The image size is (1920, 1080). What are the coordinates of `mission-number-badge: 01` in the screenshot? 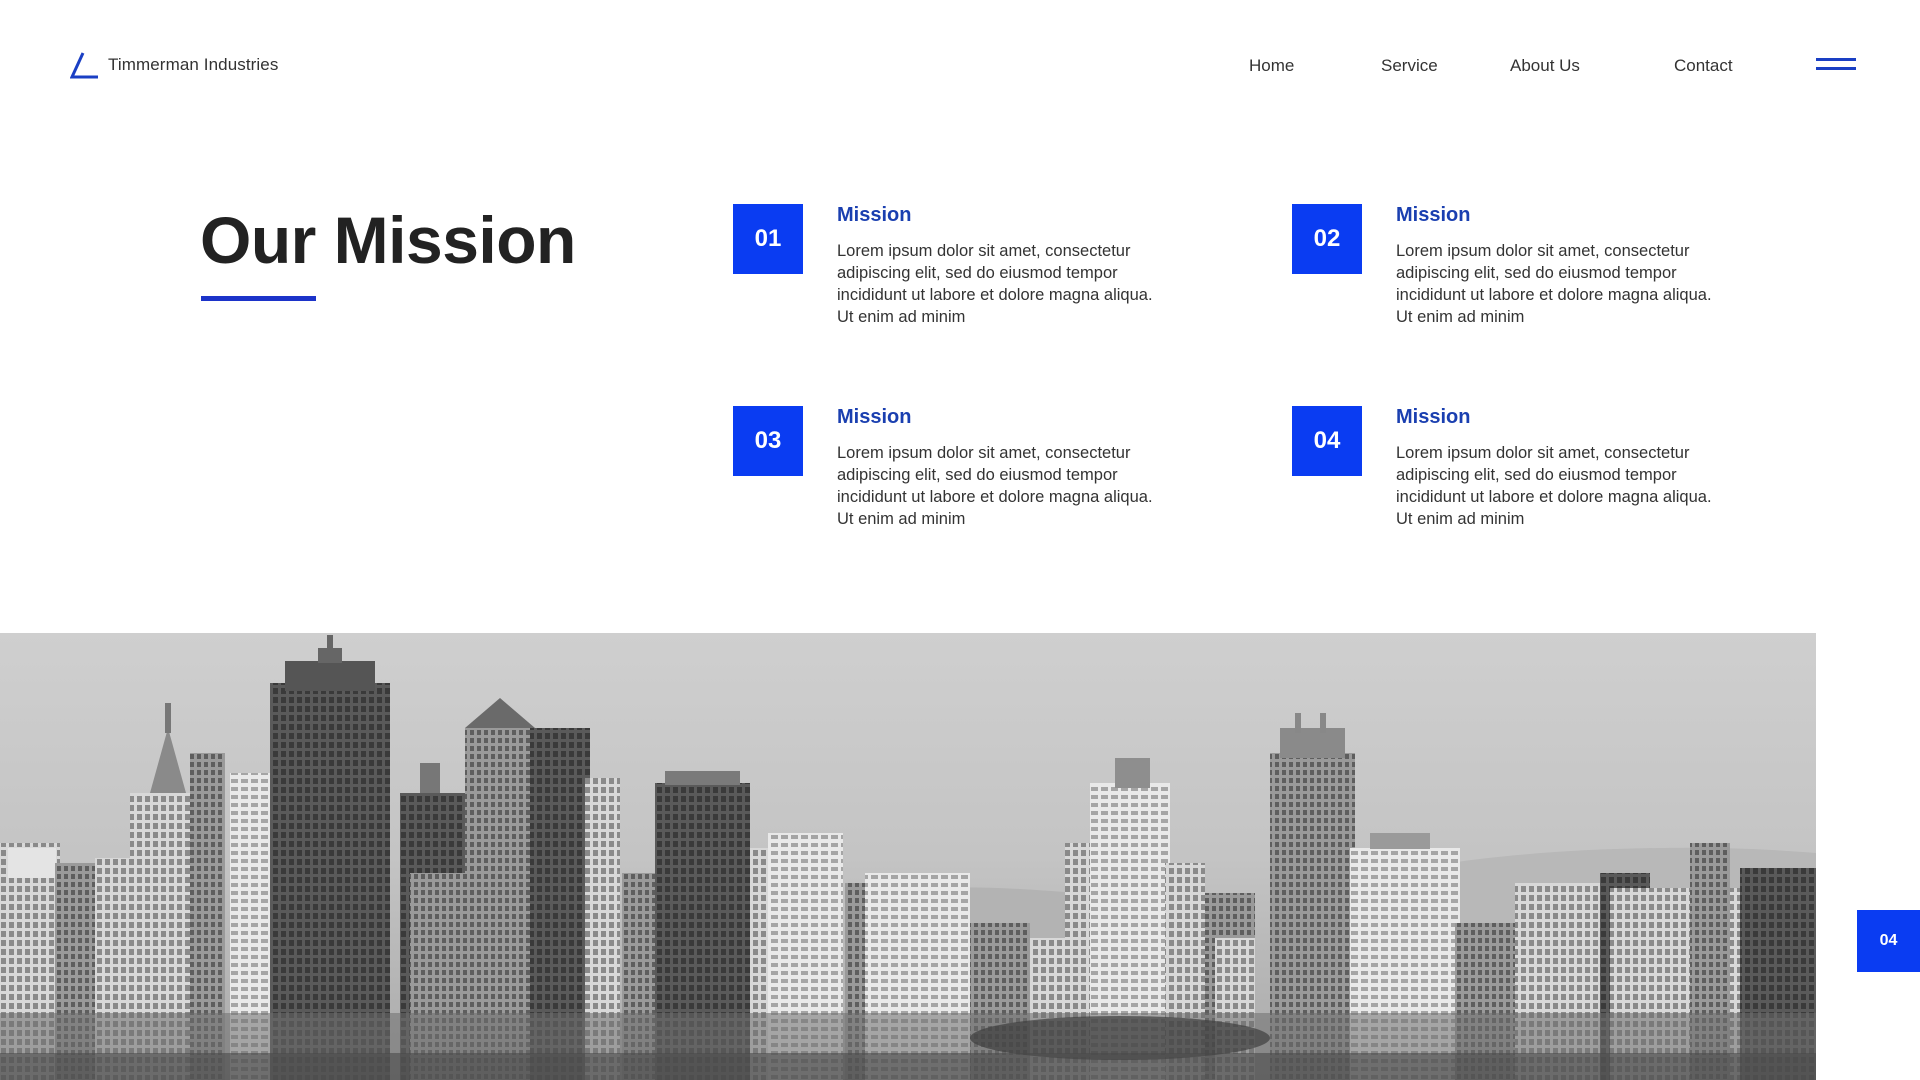 It's located at (768, 239).